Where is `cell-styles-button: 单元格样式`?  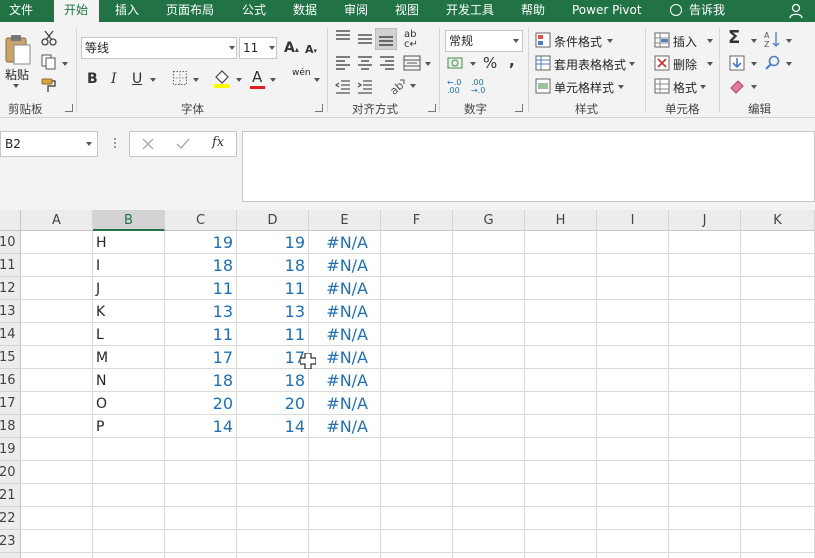 cell-styles-button: 单元格样式 is located at coordinates (584, 87).